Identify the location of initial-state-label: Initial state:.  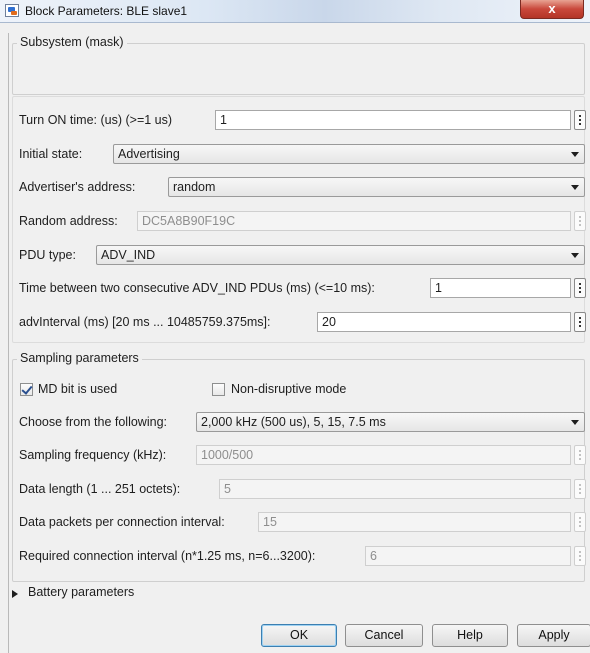
(51, 154).